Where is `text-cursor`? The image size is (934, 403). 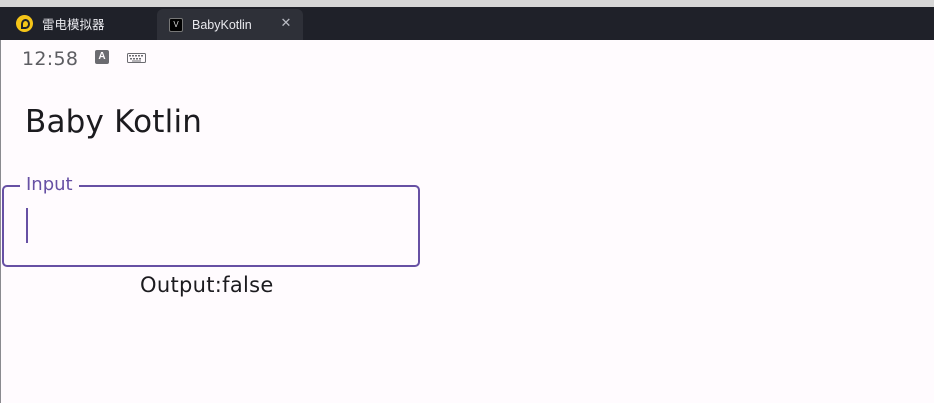 text-cursor is located at coordinates (27, 225).